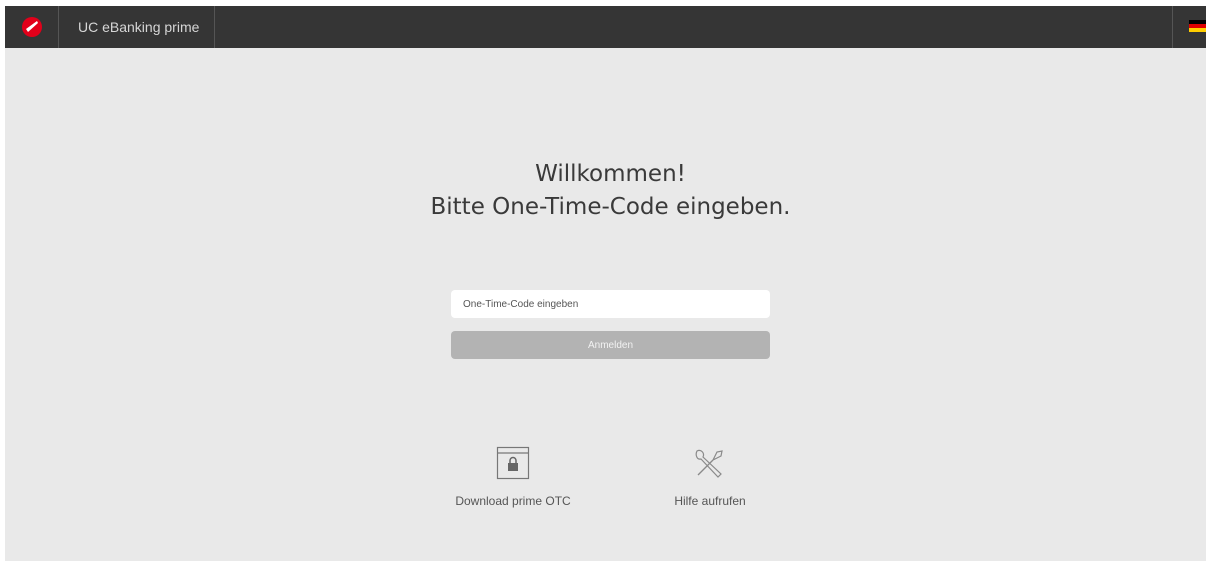 The height and width of the screenshot is (561, 1206). Describe the element at coordinates (709, 463) in the screenshot. I see `tools-icon` at that location.